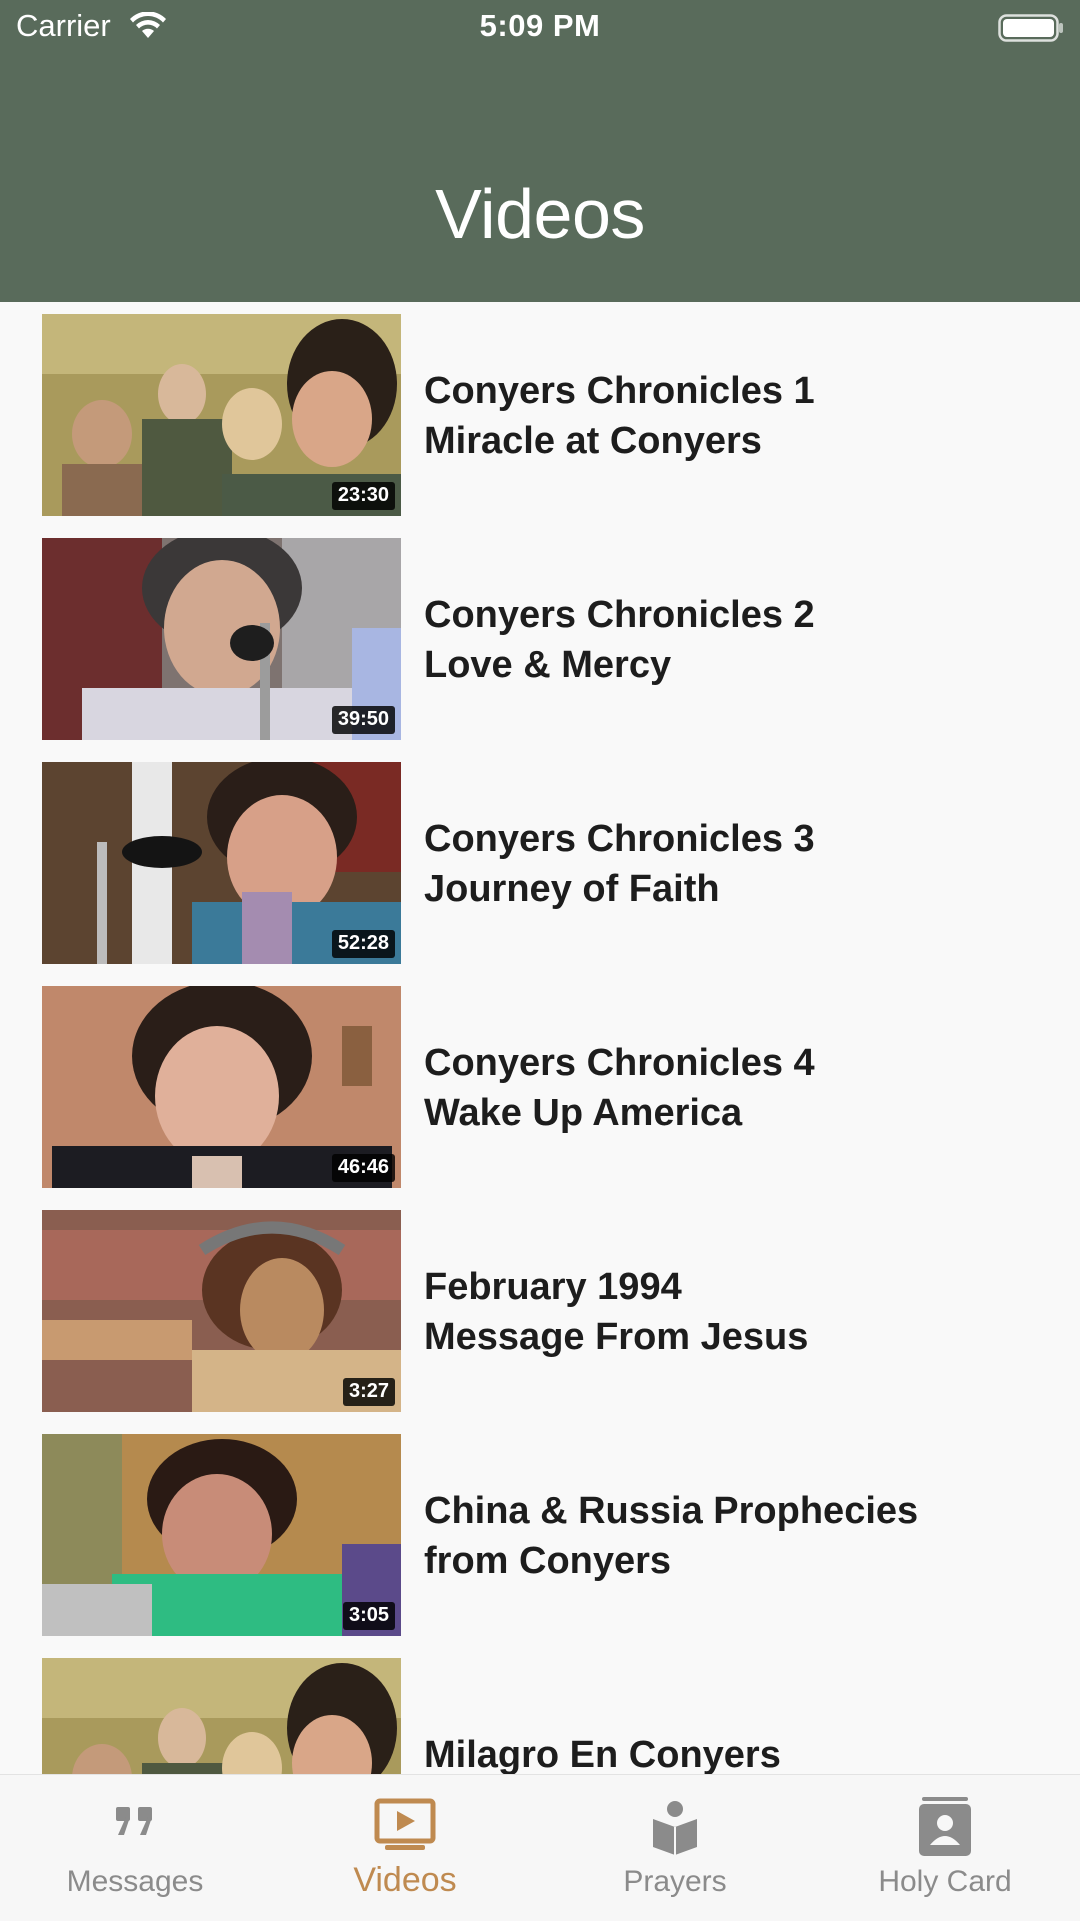 This screenshot has height=1921, width=1080. I want to click on video-subtitle-line: Wake Up America, so click(583, 1113).